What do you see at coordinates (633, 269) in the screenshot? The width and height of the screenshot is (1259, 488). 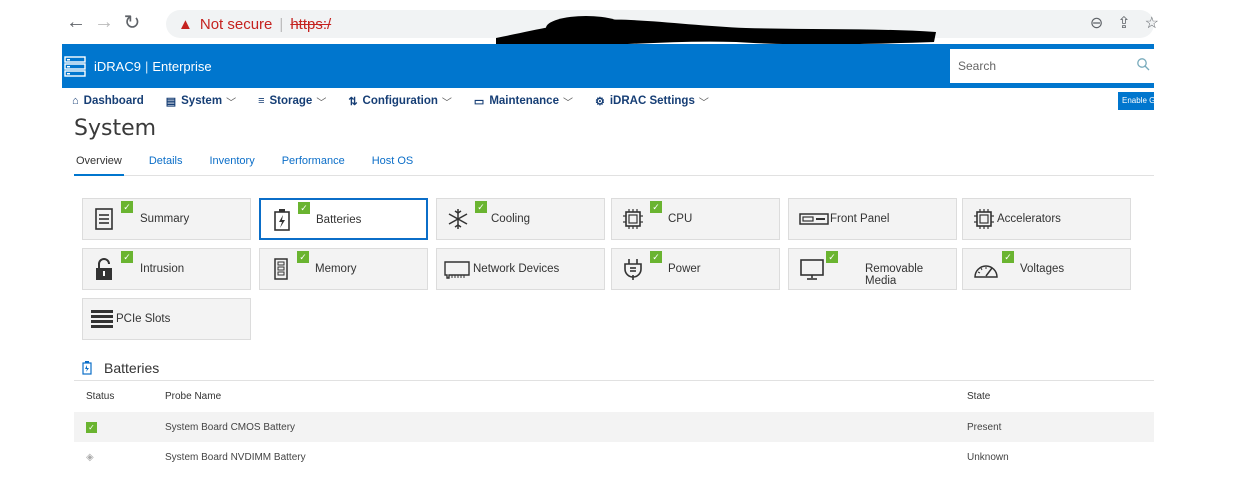 I see `plug-icon` at bounding box center [633, 269].